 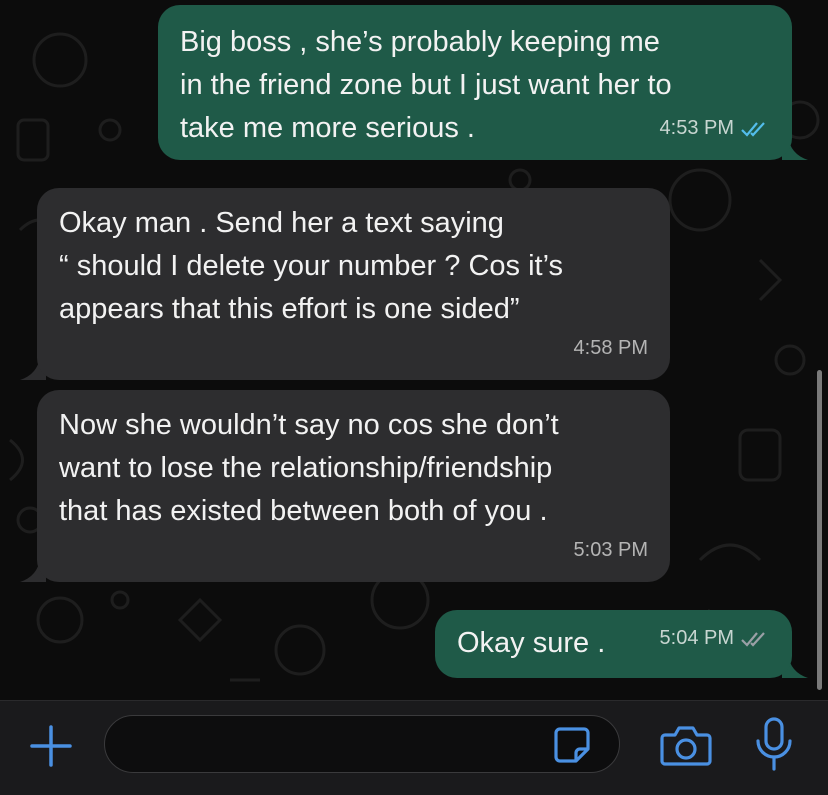 I want to click on message-time: 4:53 PM, so click(x=696, y=128).